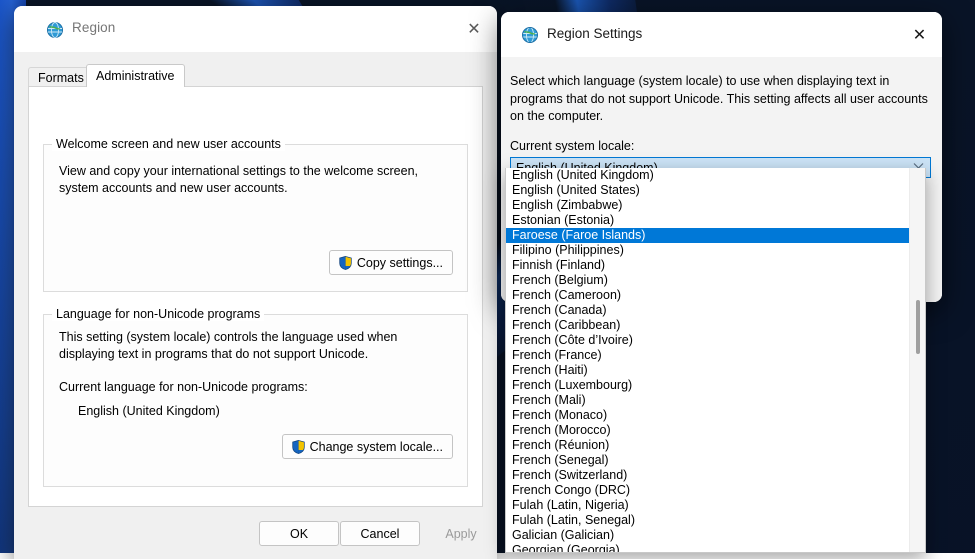 The image size is (975, 559). Describe the element at coordinates (149, 411) in the screenshot. I see `current-language-value: English (United Kingdom)` at that location.